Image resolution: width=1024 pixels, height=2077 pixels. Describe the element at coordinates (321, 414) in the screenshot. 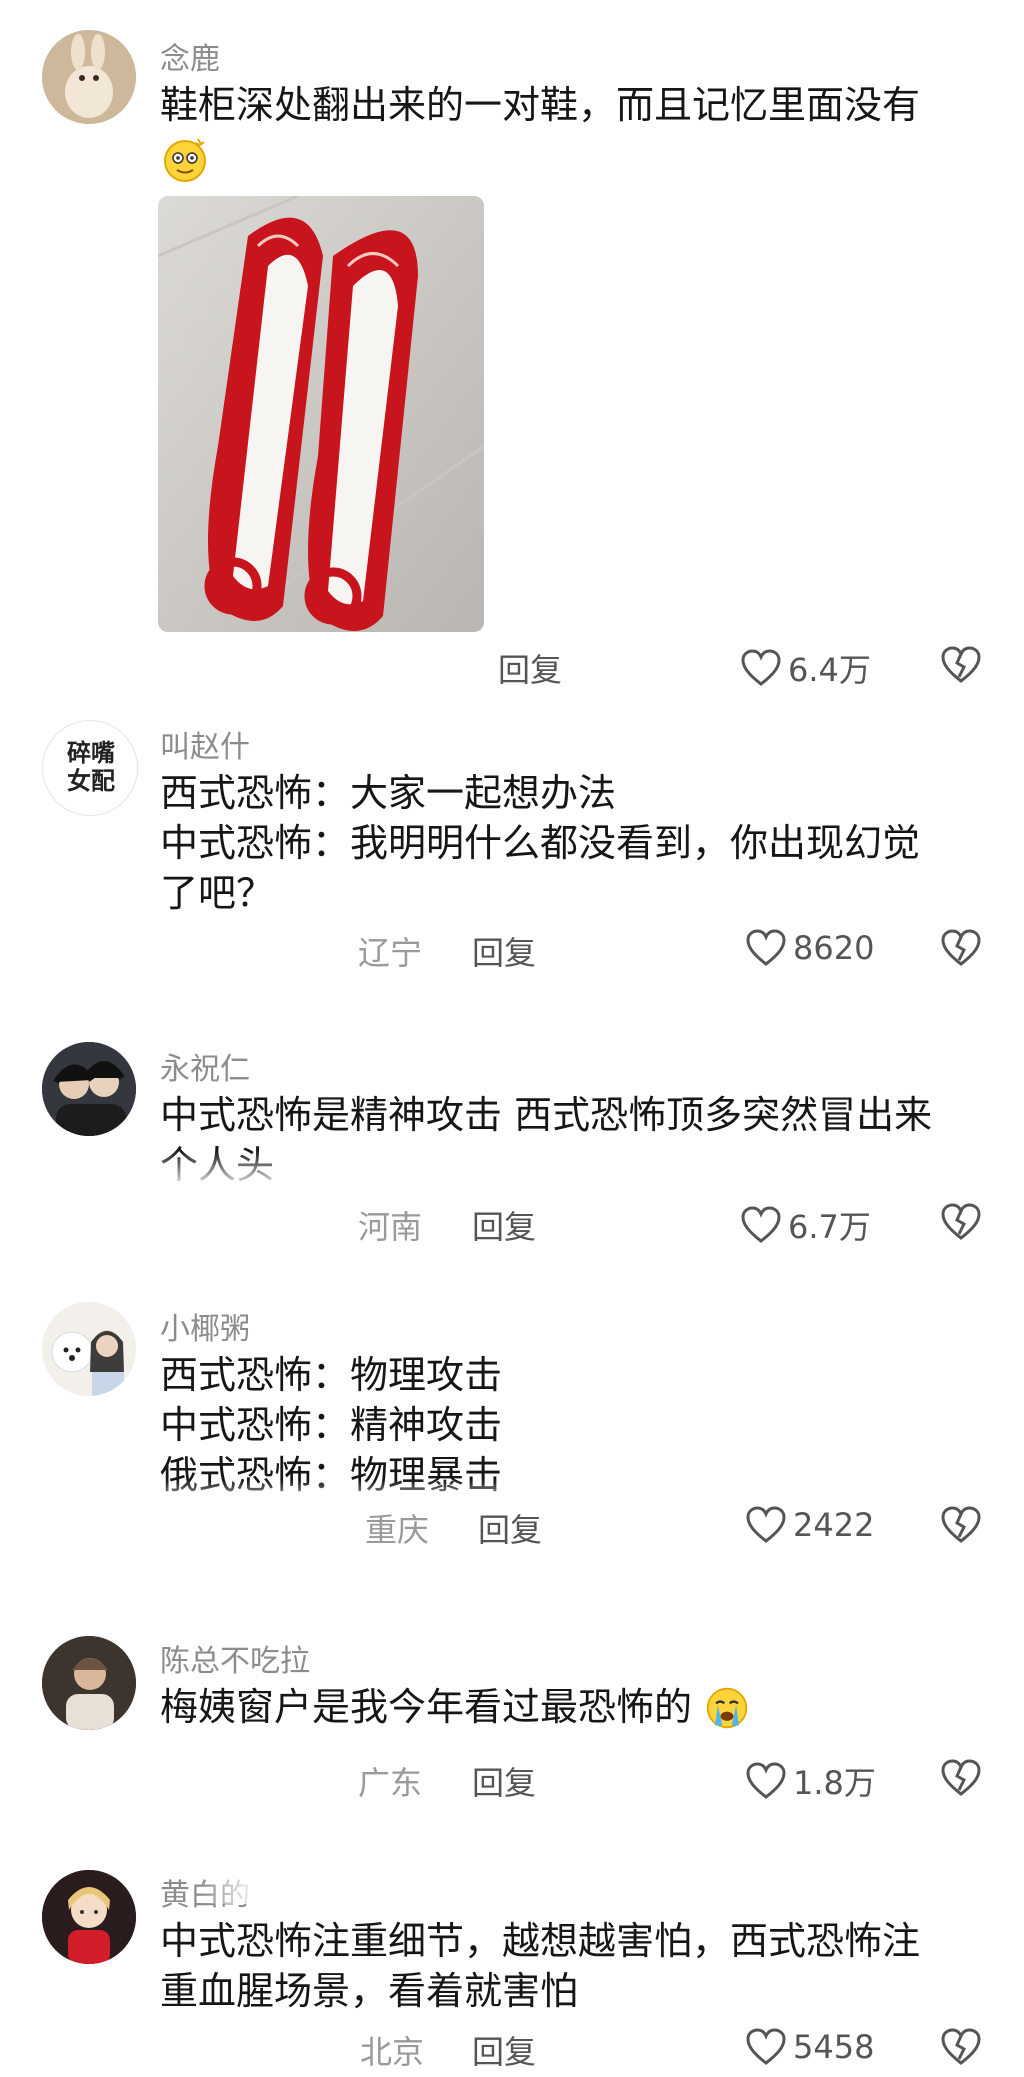

I see `red-embroidered-shoes-photo` at that location.